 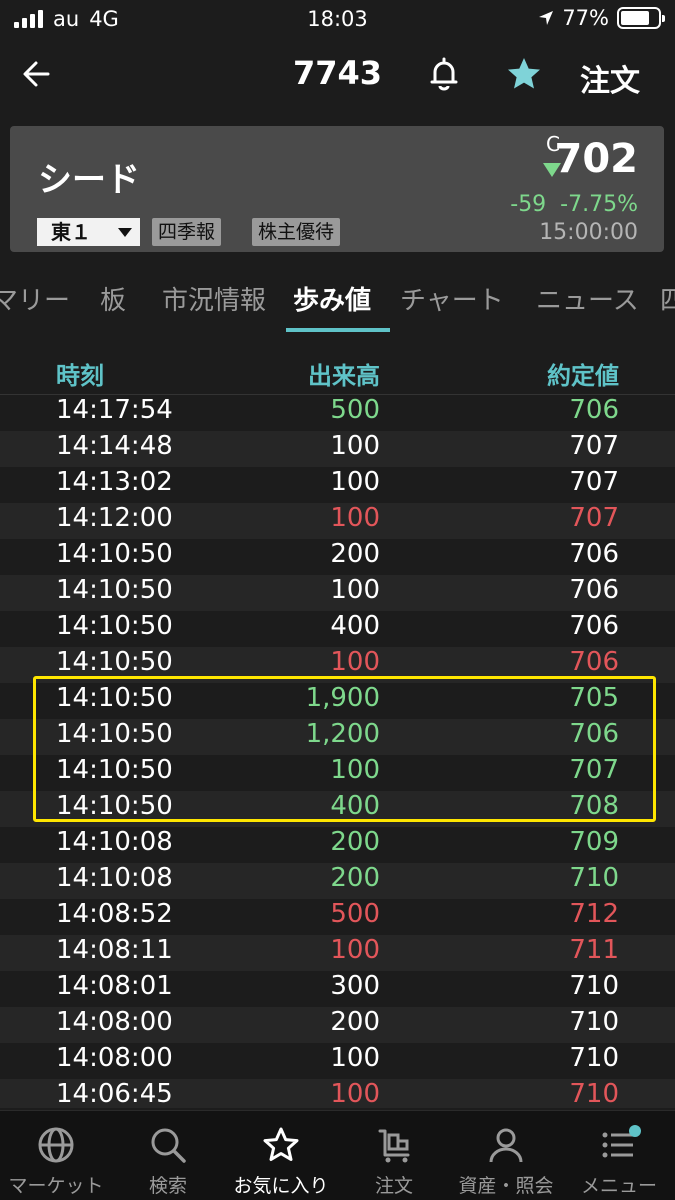 What do you see at coordinates (574, 204) in the screenshot?
I see `price-change: -59 -7.75%` at bounding box center [574, 204].